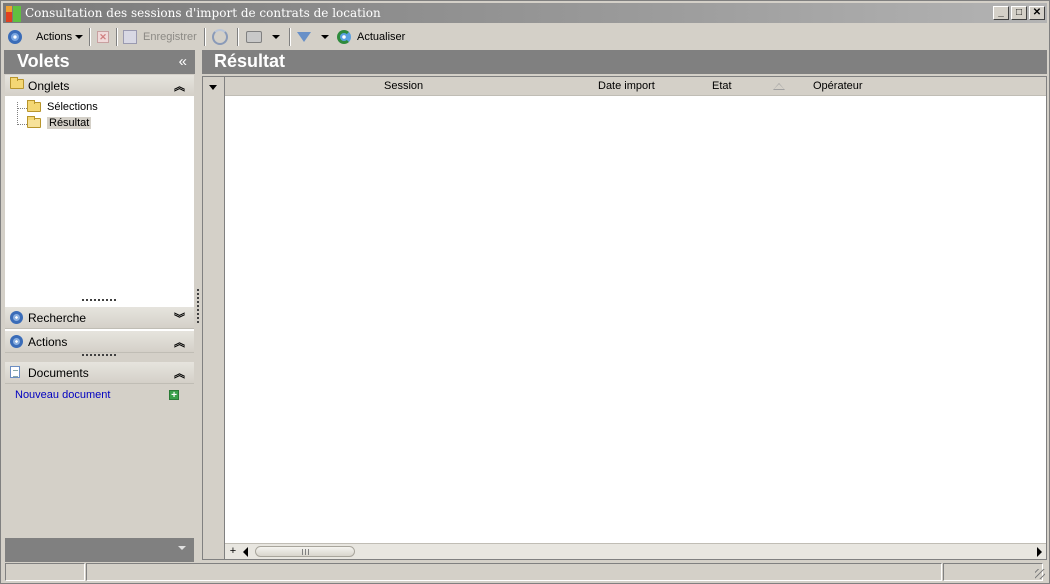 The height and width of the screenshot is (584, 1050). What do you see at coordinates (62, 395) in the screenshot?
I see `new-document-link: Nouveau document` at bounding box center [62, 395].